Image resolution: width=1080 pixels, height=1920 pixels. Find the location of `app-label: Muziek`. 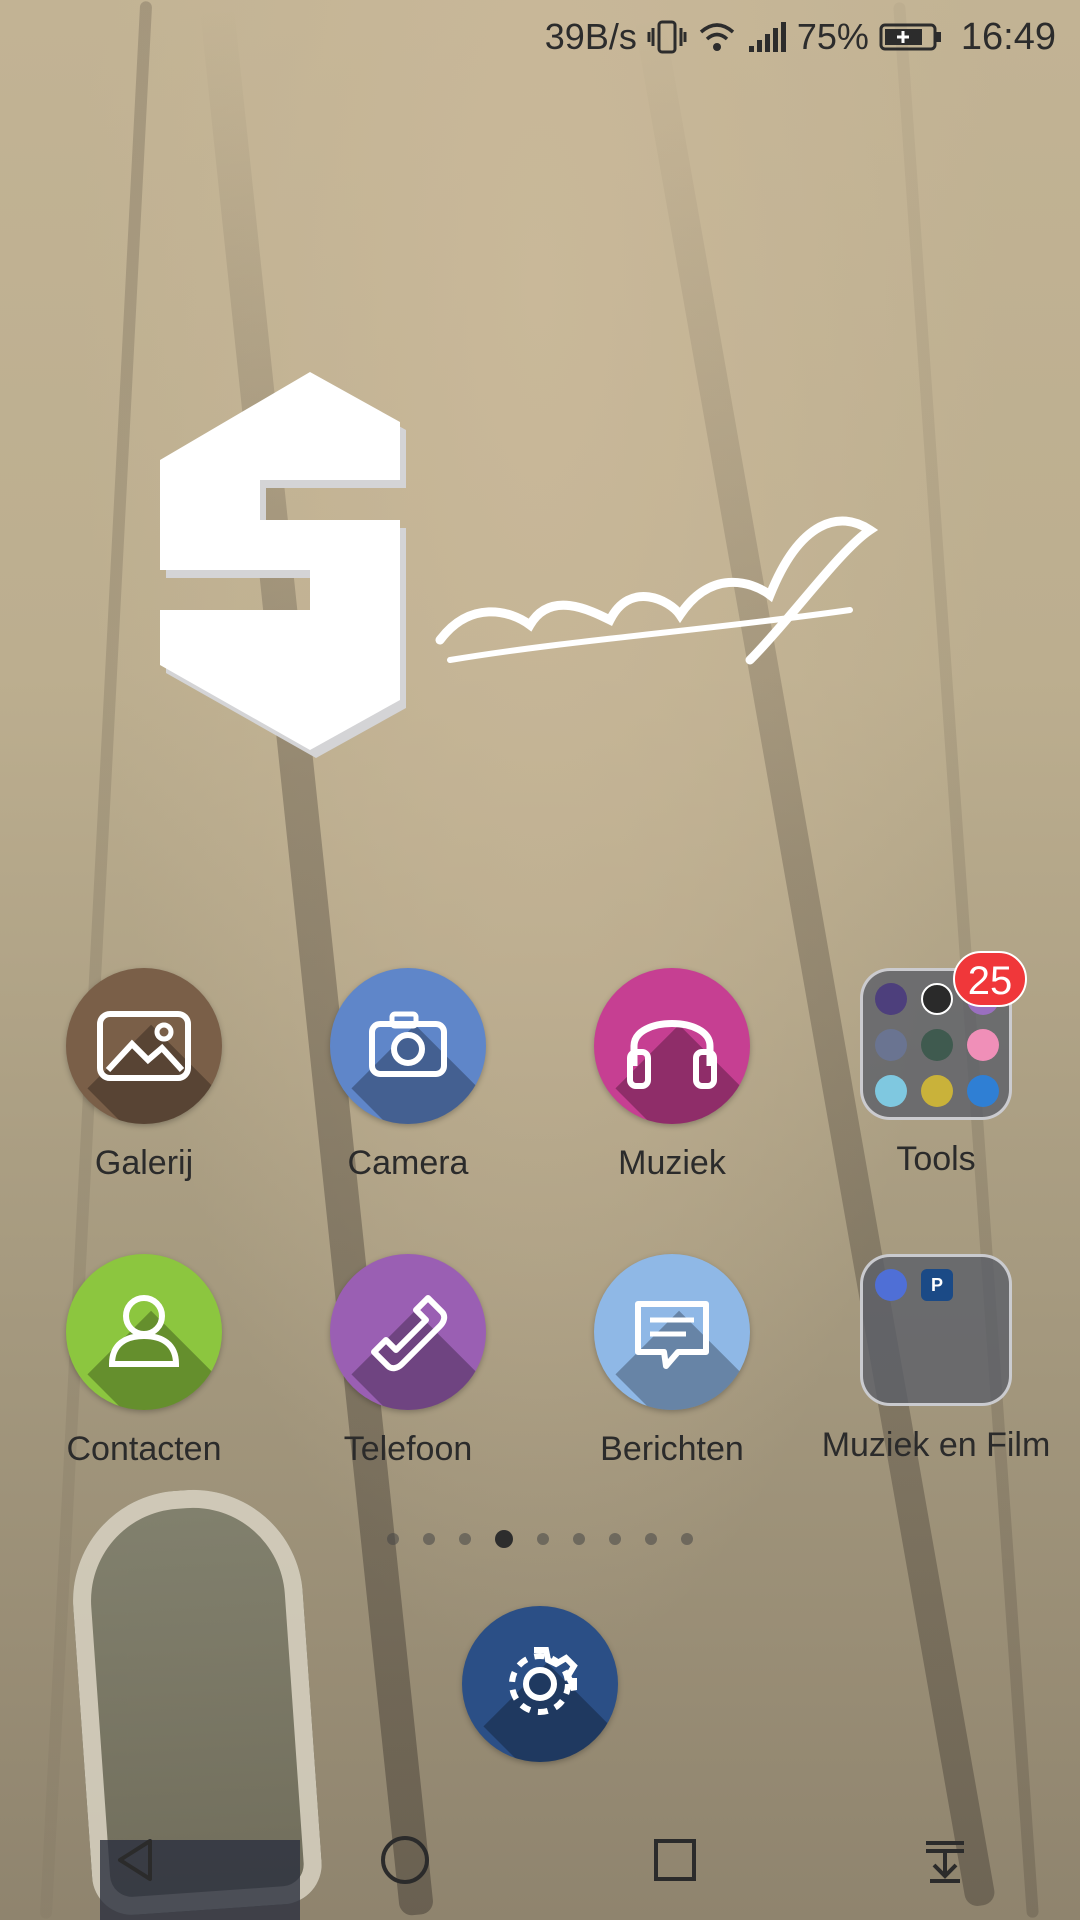

app-label: Muziek is located at coordinates (672, 1163).